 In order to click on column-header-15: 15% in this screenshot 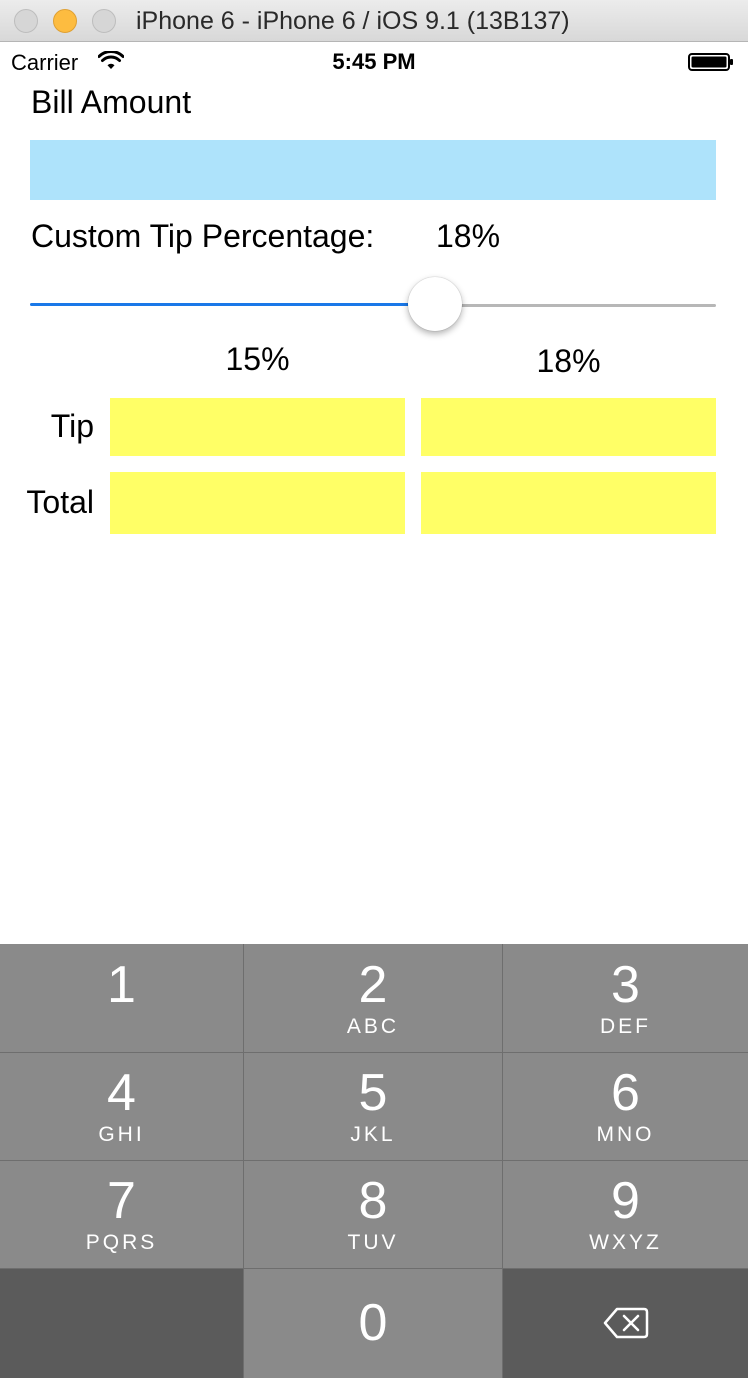, I will do `click(257, 359)`.